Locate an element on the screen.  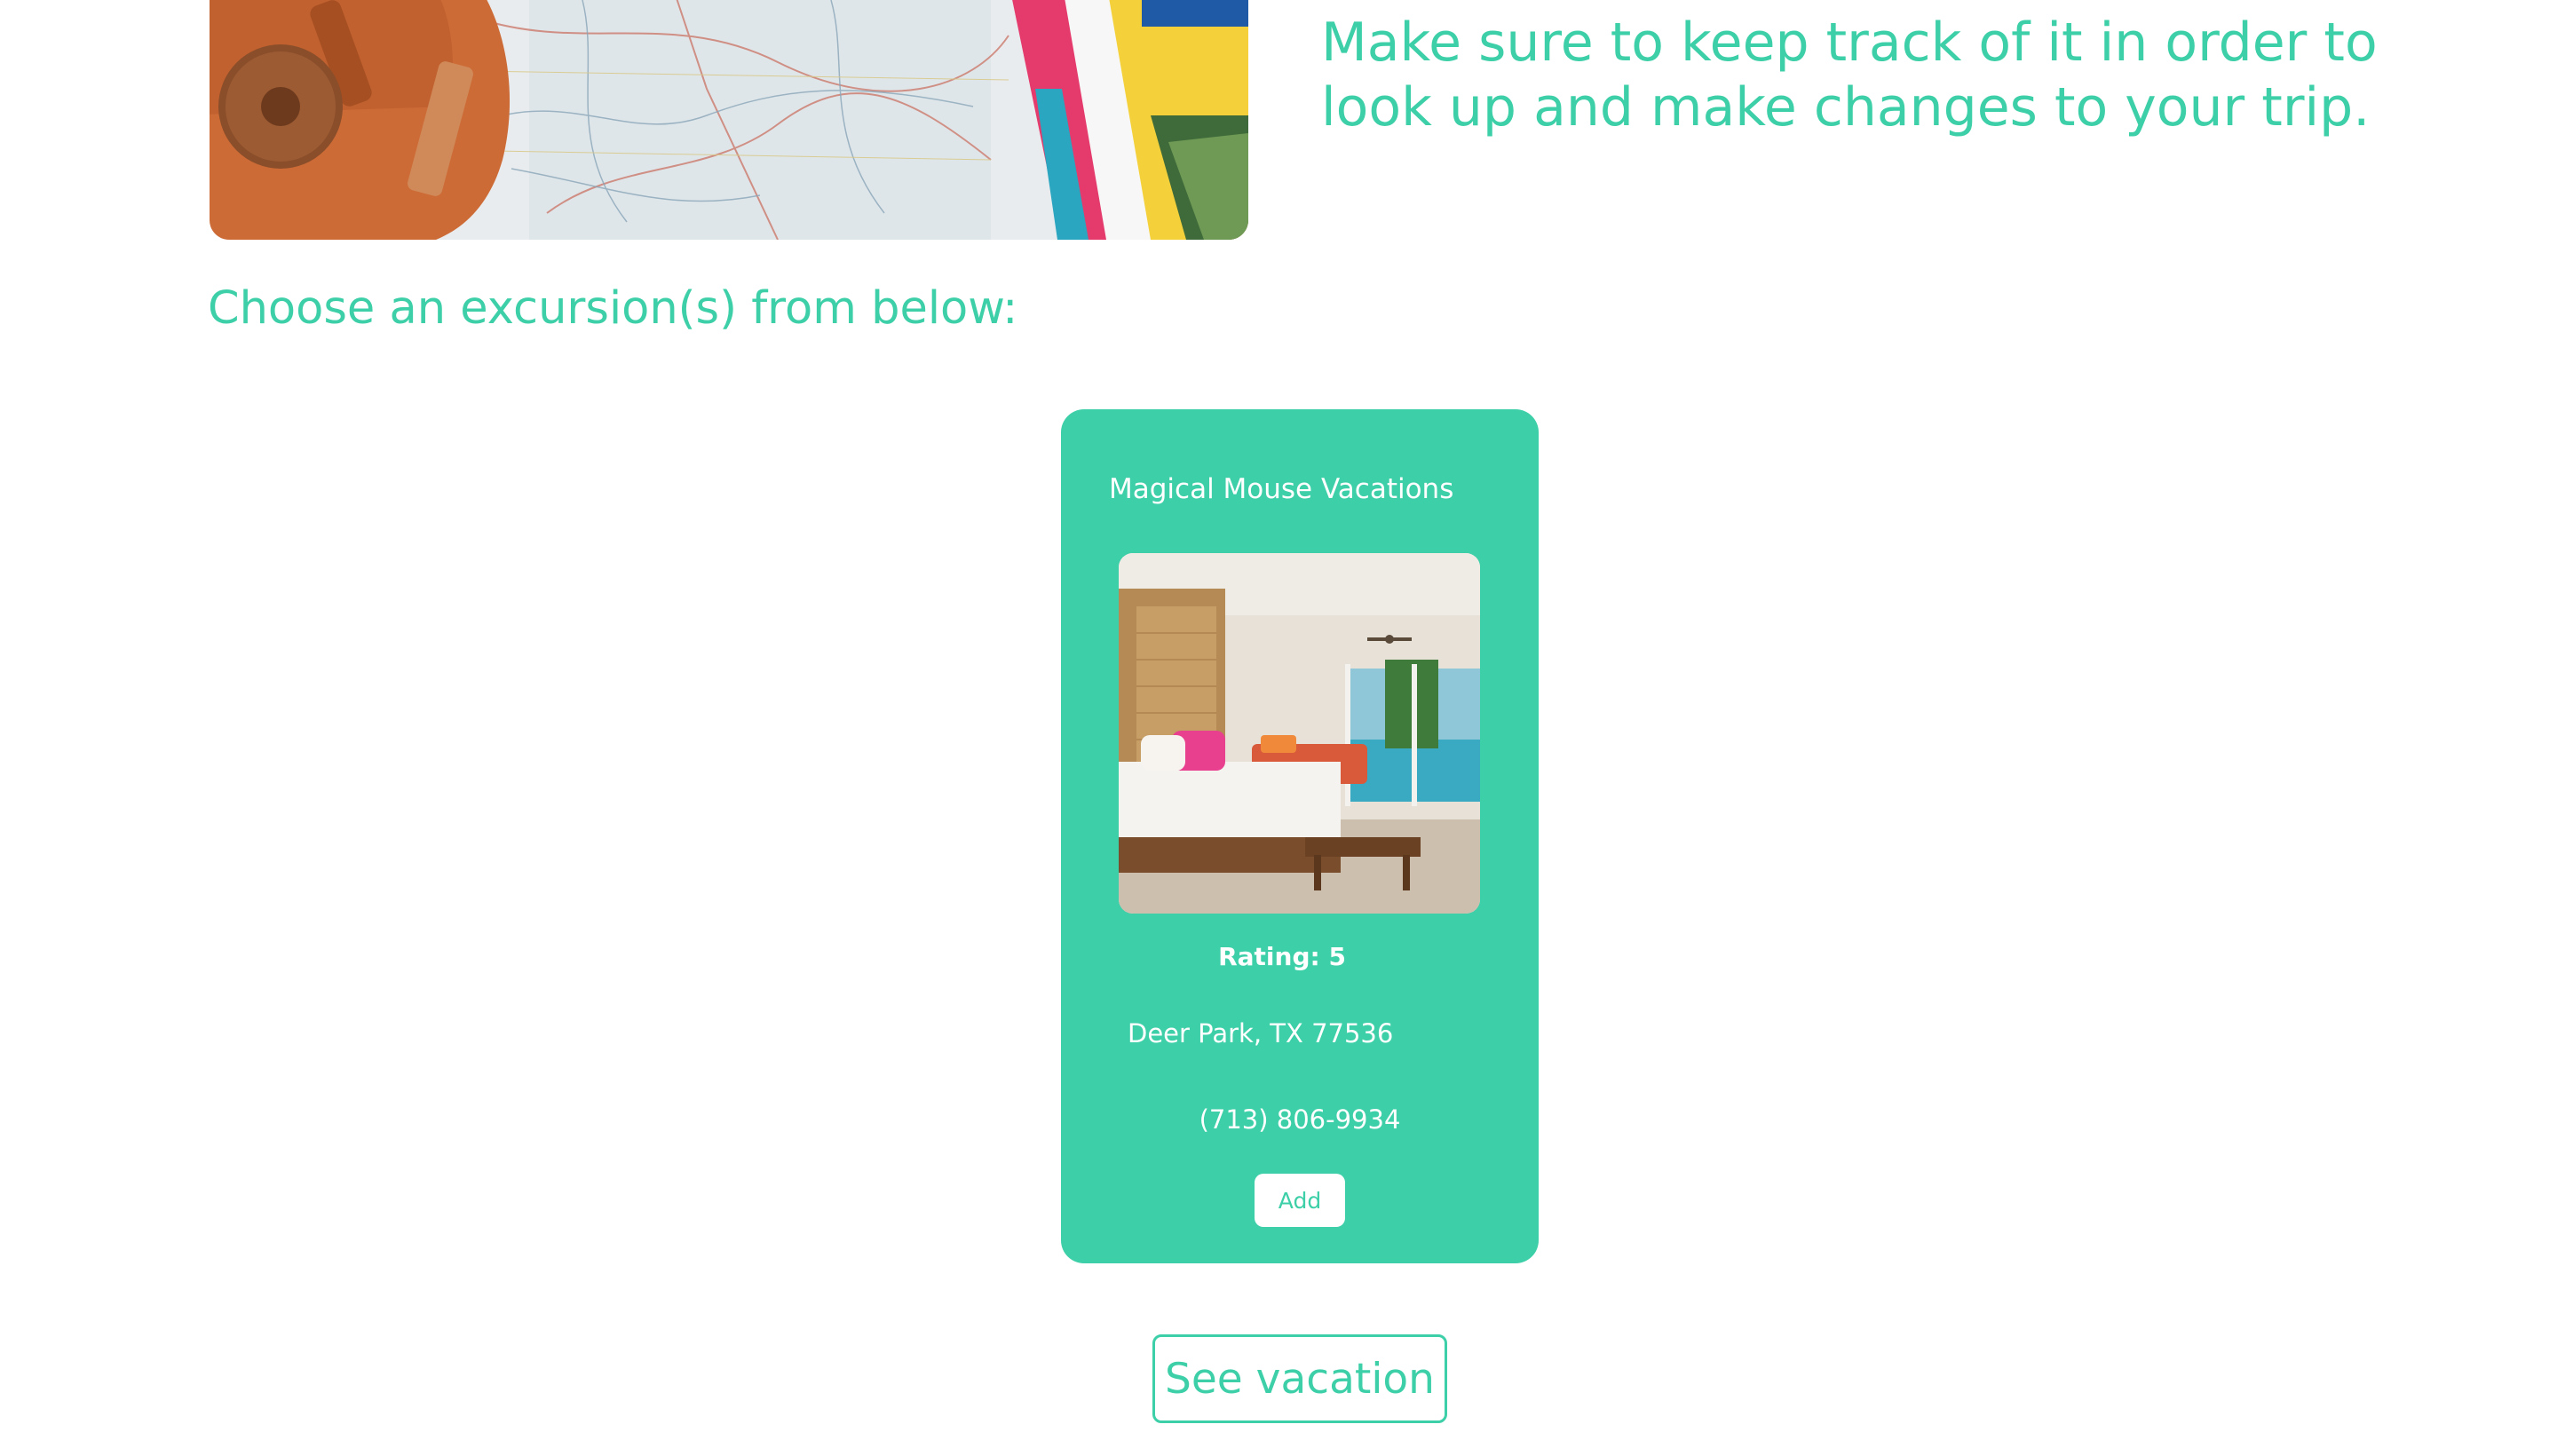
hero-map-backpack-image is located at coordinates (729, 120).